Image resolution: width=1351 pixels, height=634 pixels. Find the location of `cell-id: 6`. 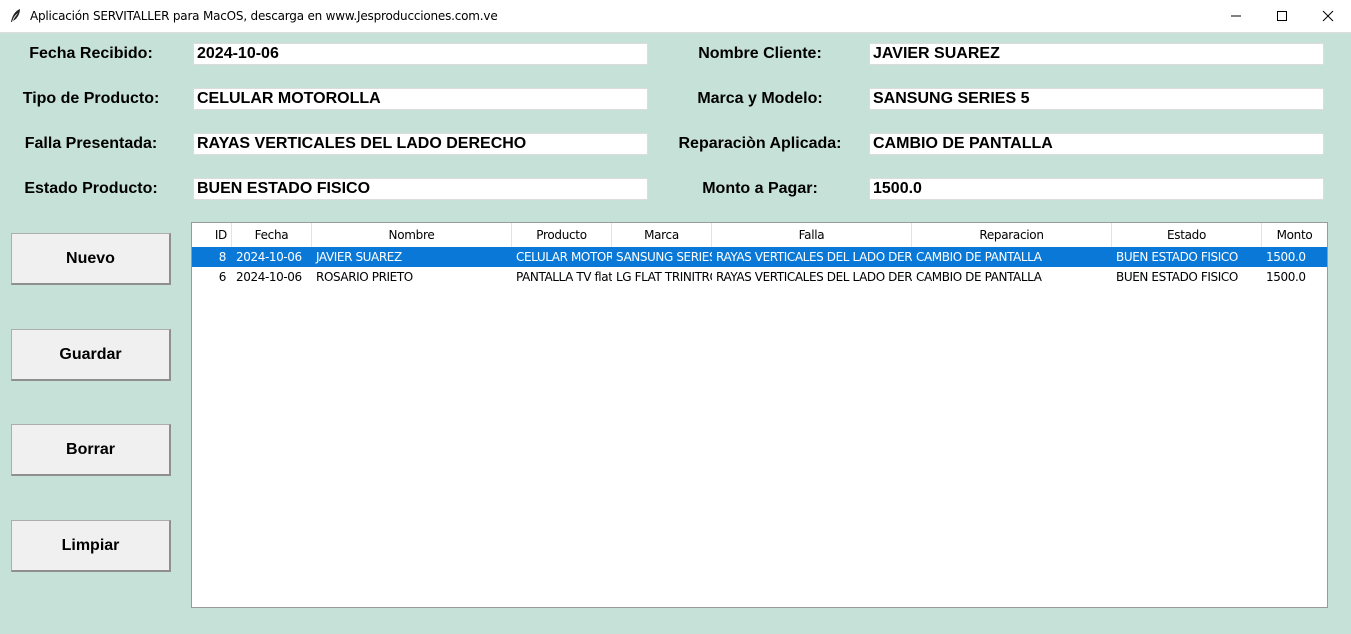

cell-id: 6 is located at coordinates (222, 277).